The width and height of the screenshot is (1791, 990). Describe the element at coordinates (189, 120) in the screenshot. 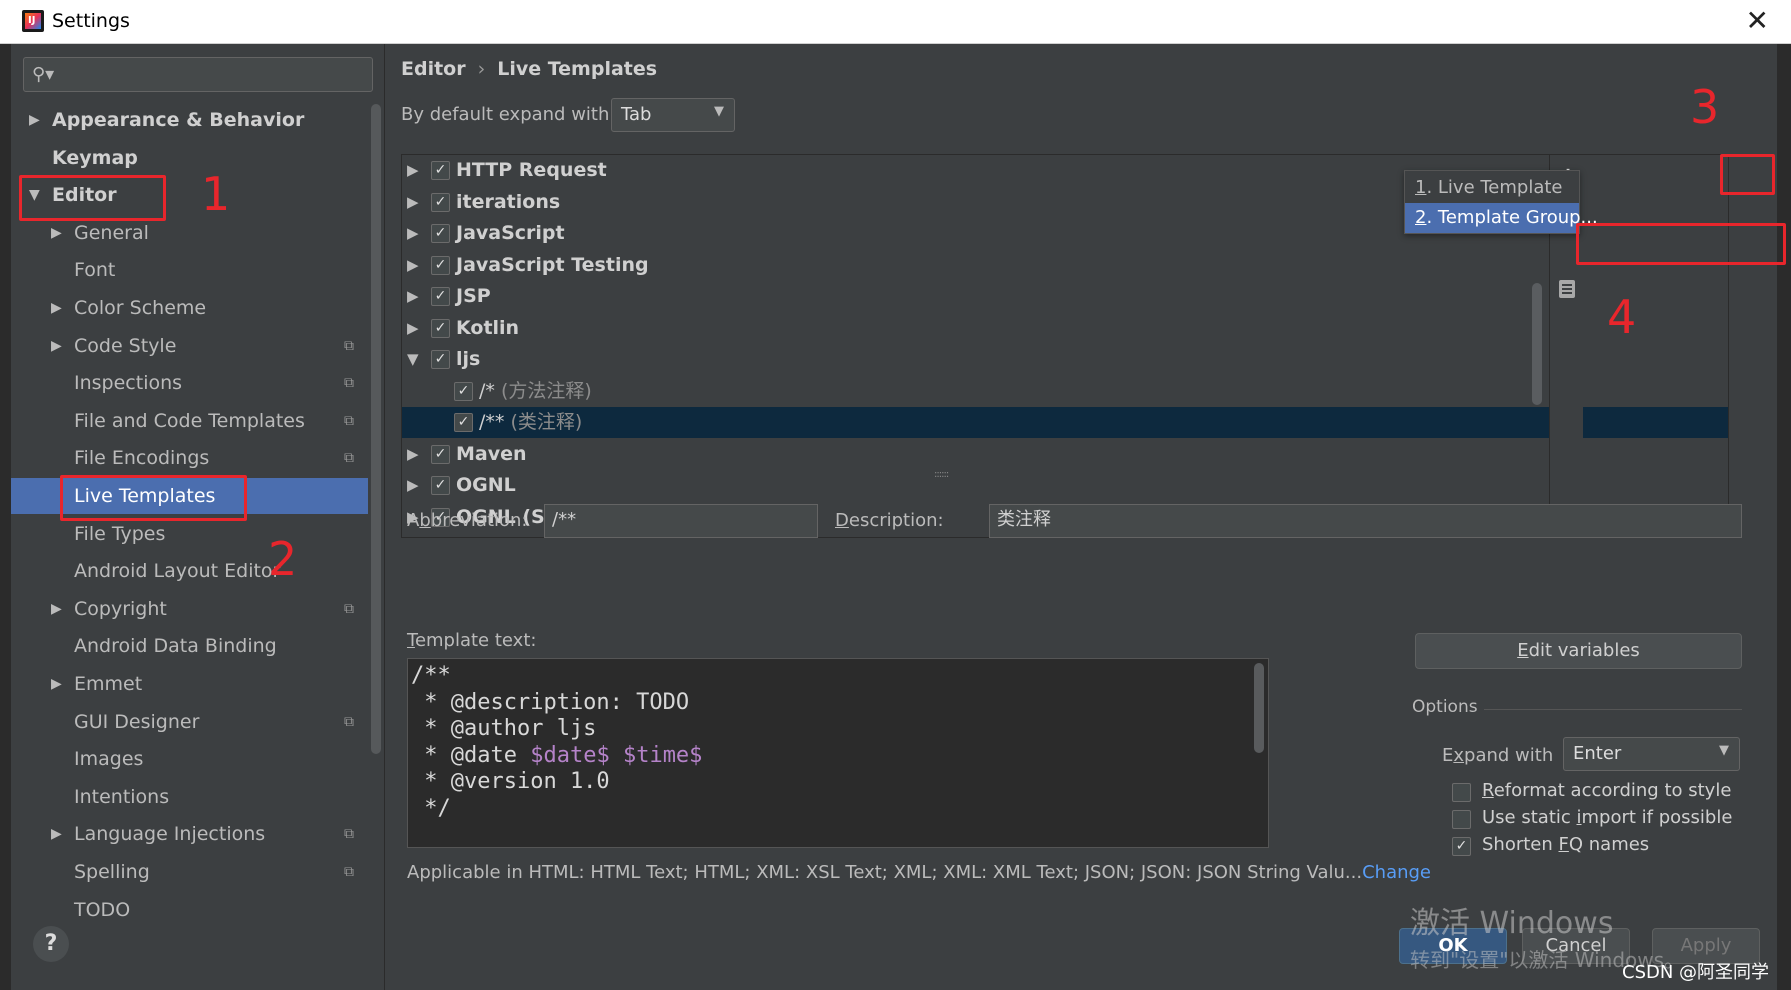

I see `sidebar-item-appearance-behavior: ▶ Appearance & Behavior` at that location.